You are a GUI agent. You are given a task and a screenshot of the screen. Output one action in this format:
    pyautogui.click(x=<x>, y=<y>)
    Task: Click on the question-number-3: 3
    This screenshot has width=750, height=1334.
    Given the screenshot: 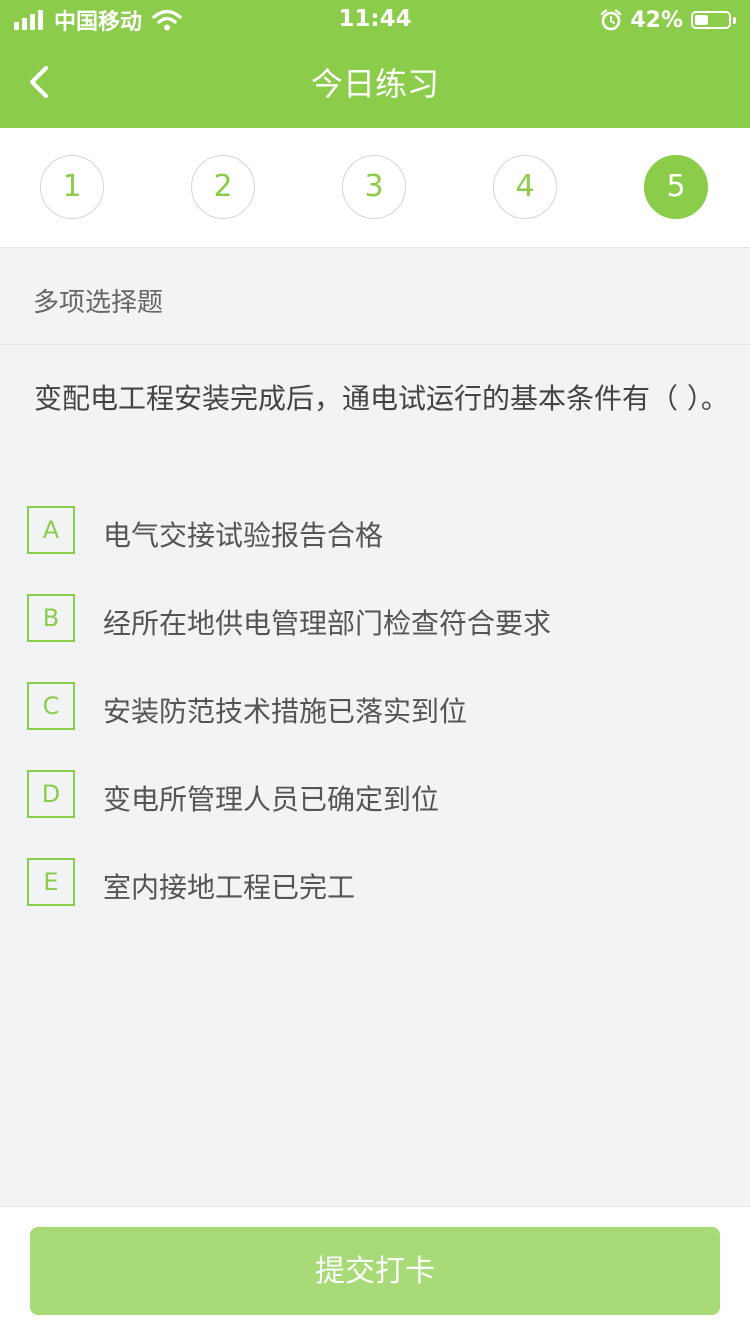 What is the action you would take?
    pyautogui.click(x=374, y=187)
    